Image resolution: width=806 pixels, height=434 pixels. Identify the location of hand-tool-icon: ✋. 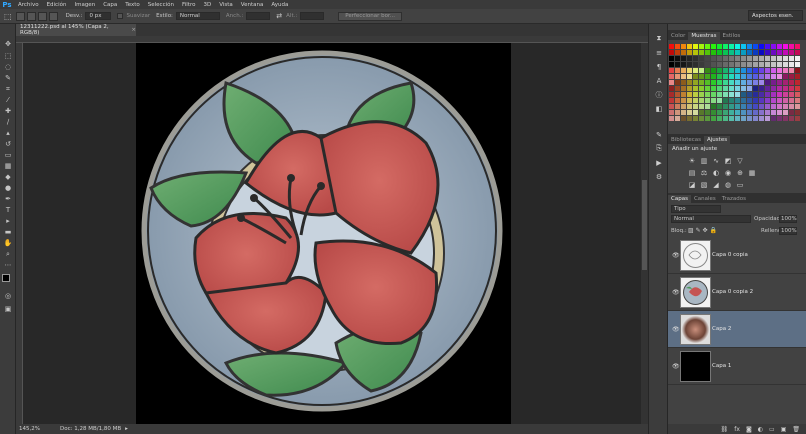
(8, 243).